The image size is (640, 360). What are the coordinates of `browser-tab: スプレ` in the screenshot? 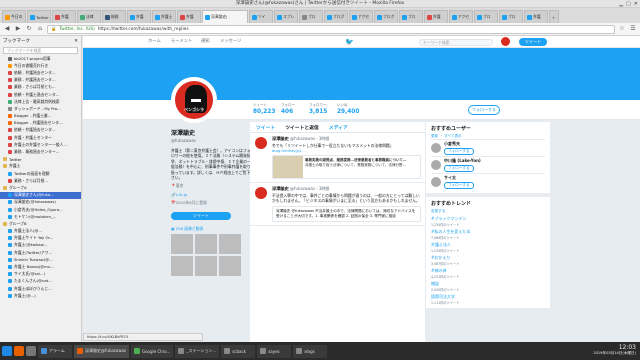 It's located at (286, 16).